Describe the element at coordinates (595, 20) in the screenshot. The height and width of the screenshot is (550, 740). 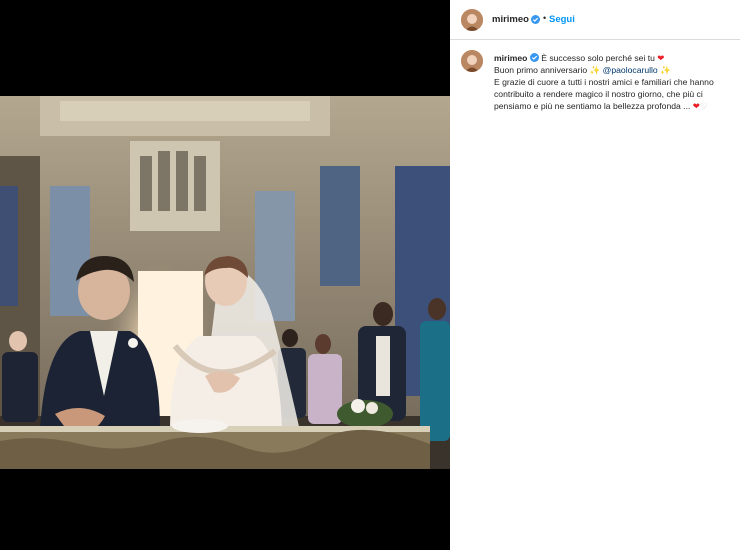
I see `post-header: mirimeo • Segui` at that location.